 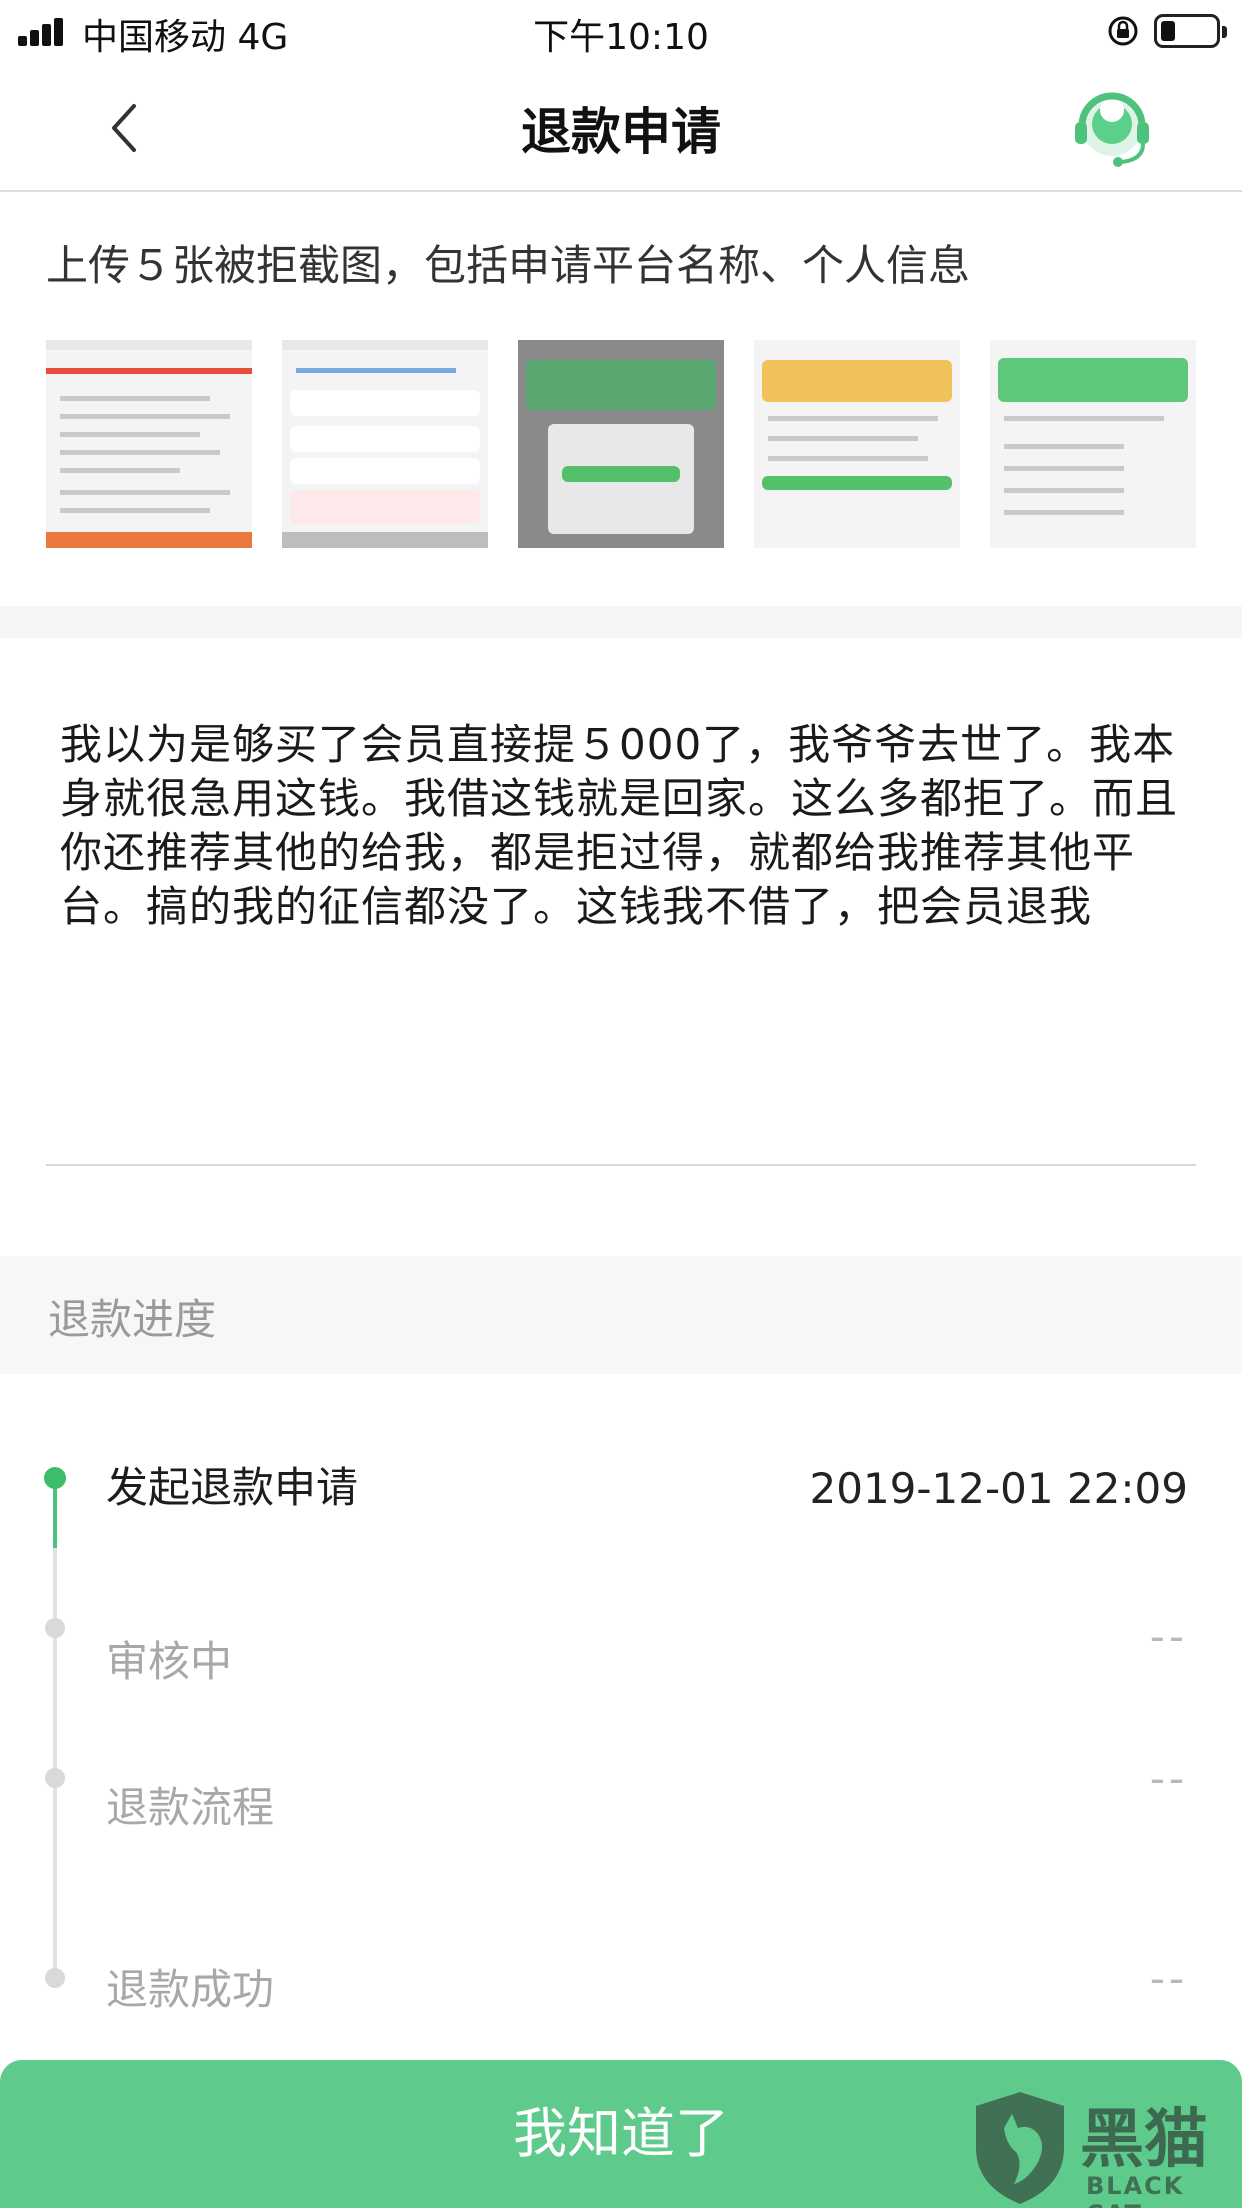 I want to click on step-label: 发起退款申请, so click(x=232, y=1487).